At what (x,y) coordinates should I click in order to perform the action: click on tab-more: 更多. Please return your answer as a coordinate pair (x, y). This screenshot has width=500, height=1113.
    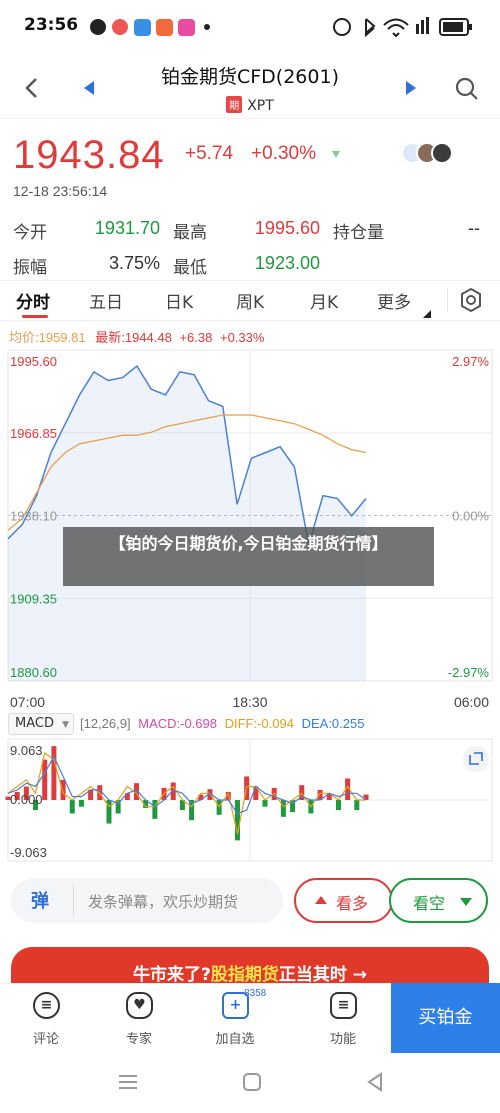
    Looking at the image, I should click on (394, 300).